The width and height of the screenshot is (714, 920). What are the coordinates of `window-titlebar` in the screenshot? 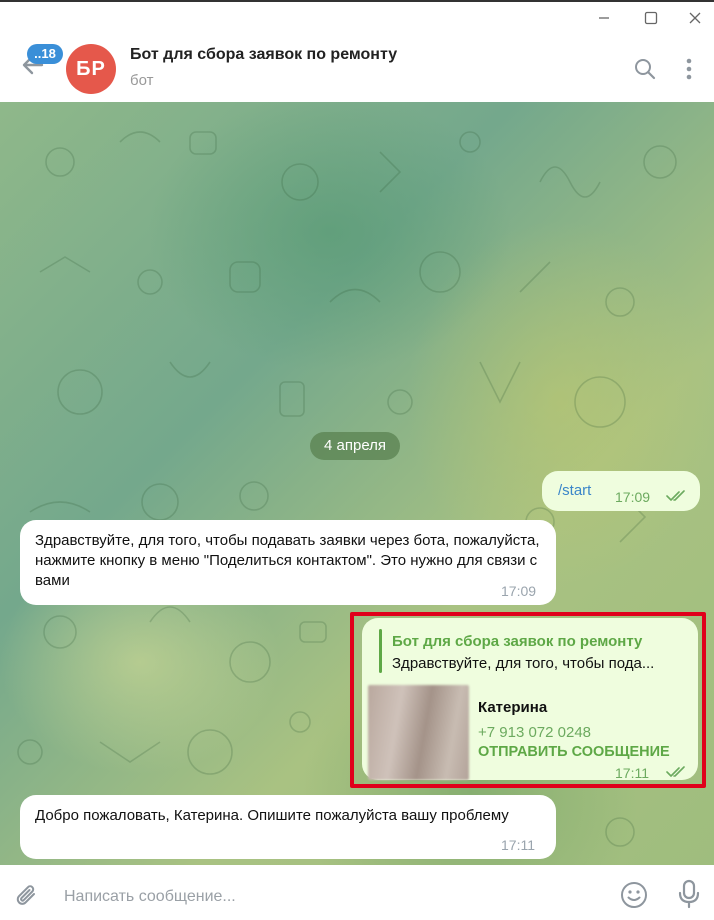 It's located at (357, 18).